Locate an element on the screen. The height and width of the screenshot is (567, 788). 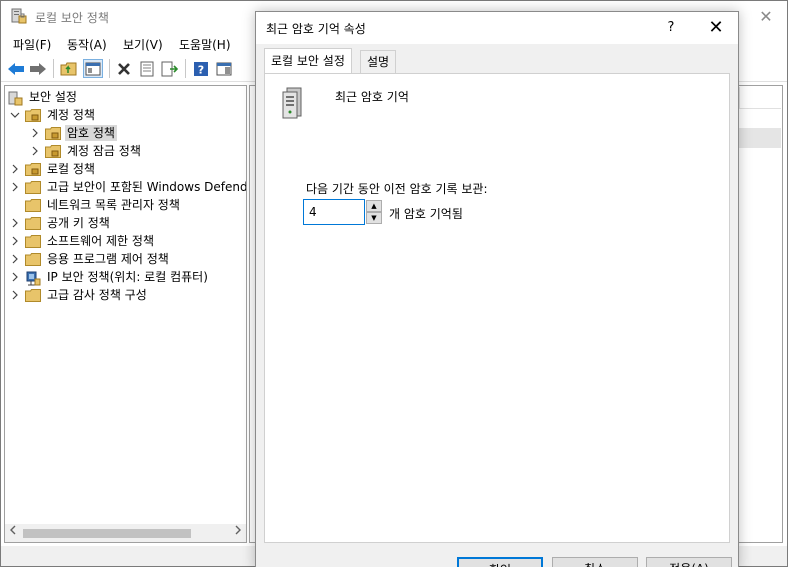
ok-button: 확인 is located at coordinates (500, 562).